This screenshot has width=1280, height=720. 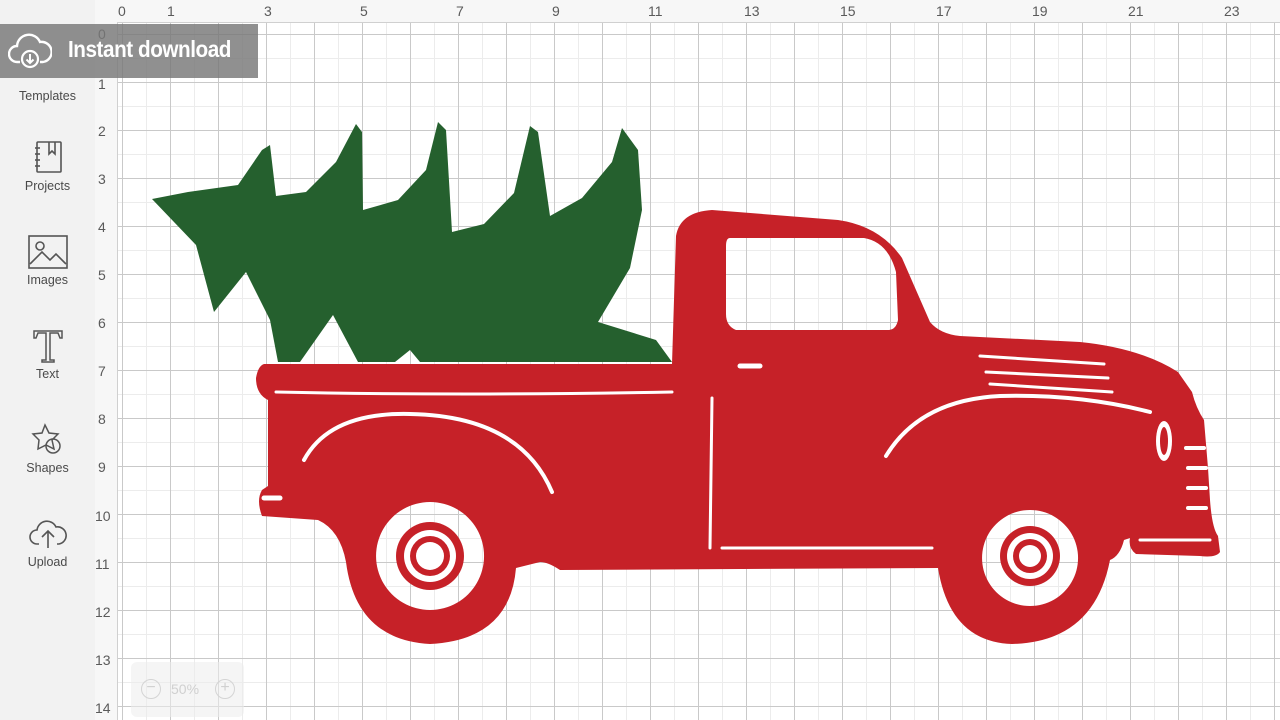 What do you see at coordinates (151, 689) in the screenshot?
I see `zoom-out-button: −` at bounding box center [151, 689].